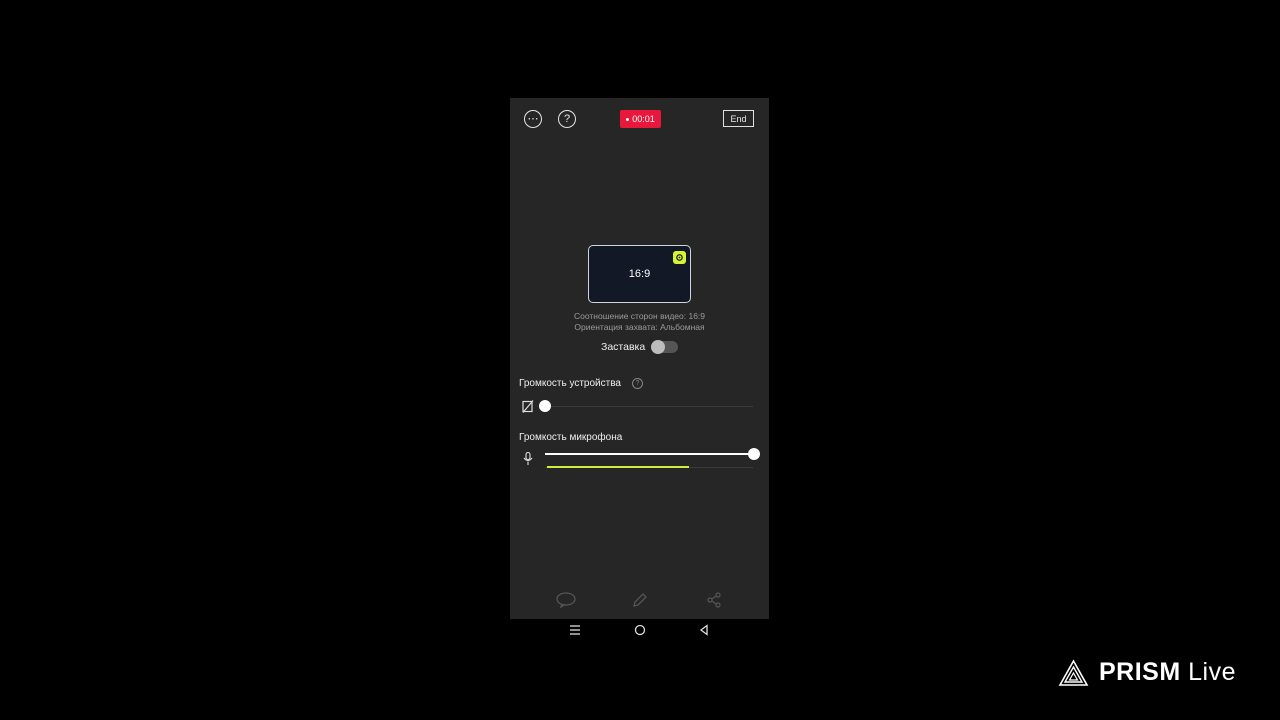  What do you see at coordinates (566, 601) in the screenshot?
I see `chat-icon` at bounding box center [566, 601].